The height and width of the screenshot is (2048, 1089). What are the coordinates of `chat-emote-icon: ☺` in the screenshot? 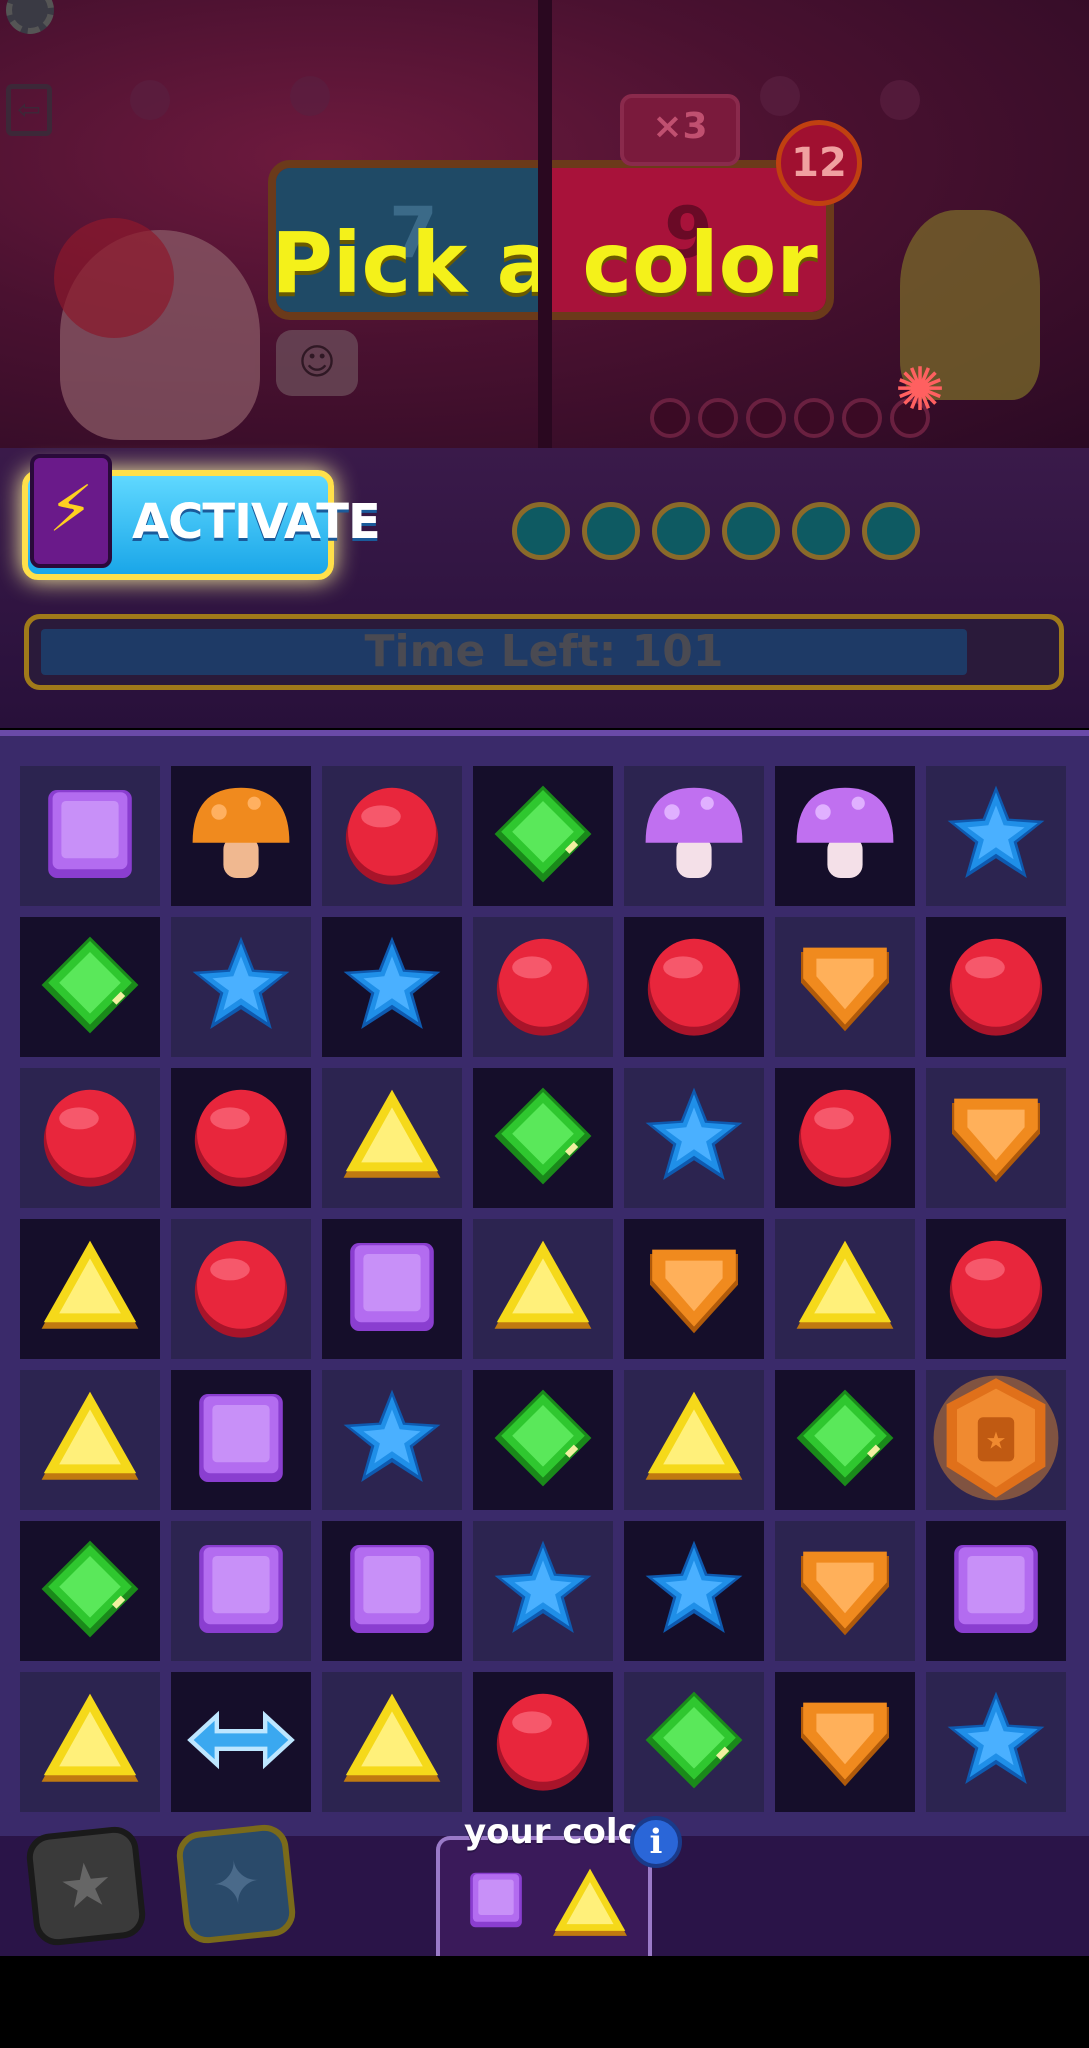 It's located at (317, 363).